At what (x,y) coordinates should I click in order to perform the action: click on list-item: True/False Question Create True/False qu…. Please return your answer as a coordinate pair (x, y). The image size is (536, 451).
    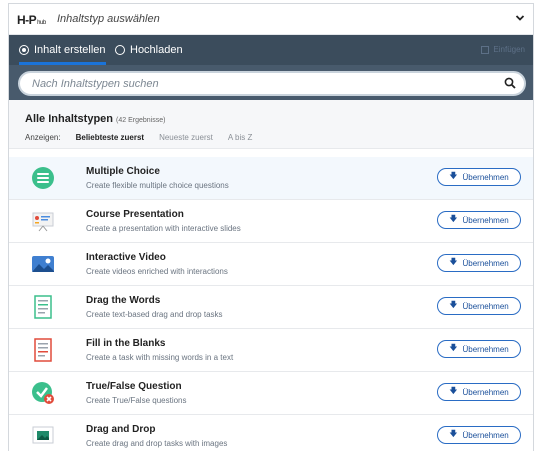
    Looking at the image, I should click on (271, 393).